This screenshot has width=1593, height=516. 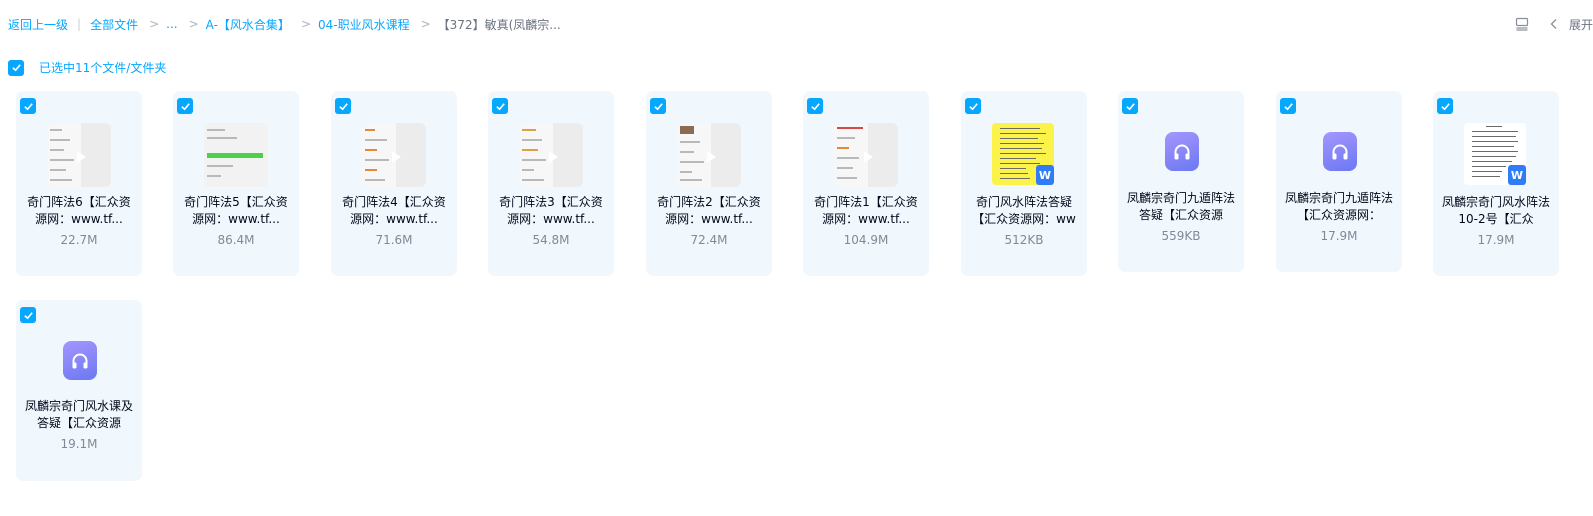 I want to click on file-size: 559KB, so click(x=1181, y=236).